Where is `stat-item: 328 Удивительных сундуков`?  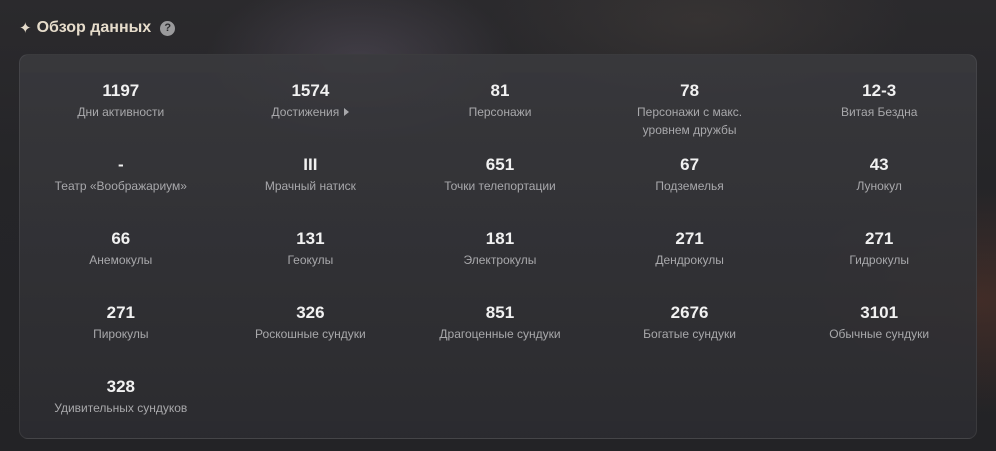
stat-item: 328 Удивительных сундуков is located at coordinates (121, 413).